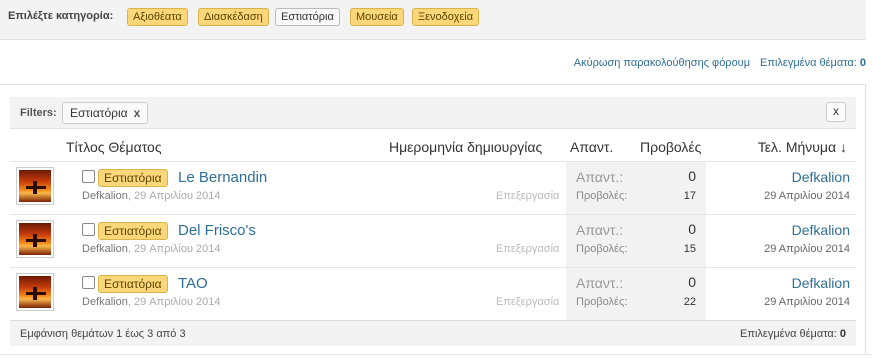 This screenshot has width=872, height=359. I want to click on category-chip-restaurants: Εστιατόρια, so click(307, 17).